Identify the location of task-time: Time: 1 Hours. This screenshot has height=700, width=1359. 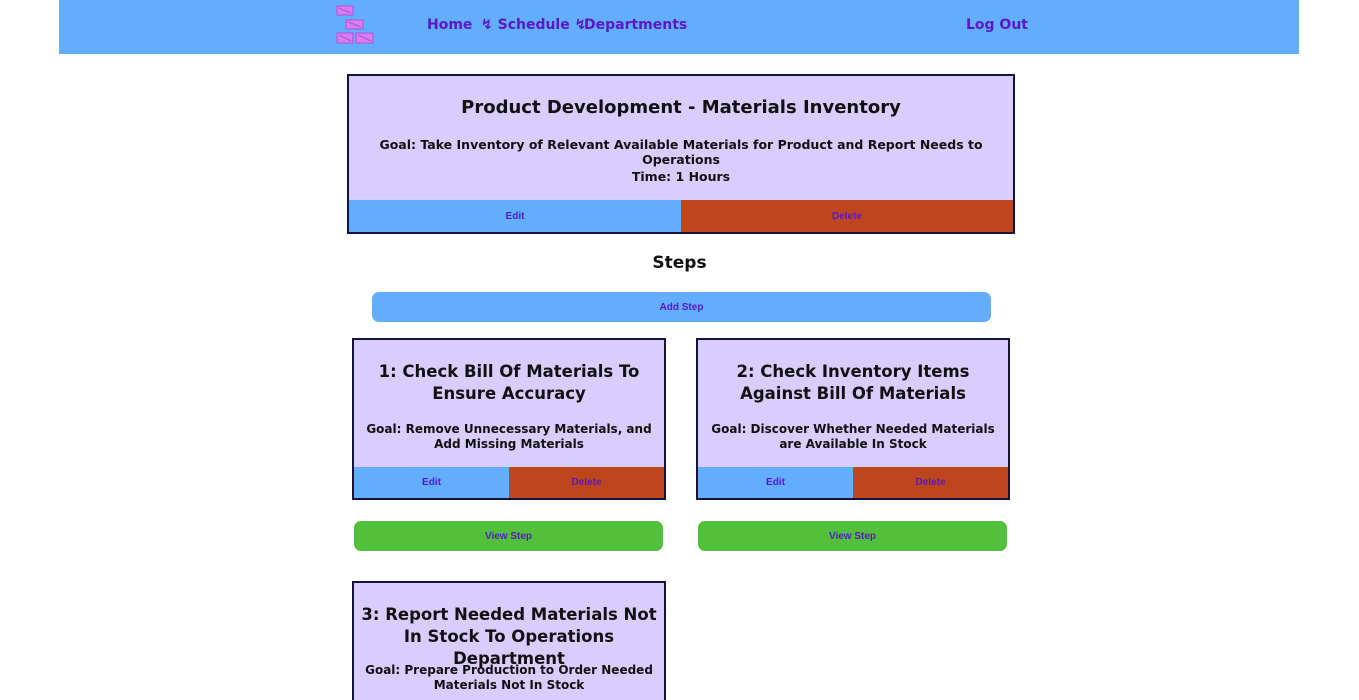
(681, 176).